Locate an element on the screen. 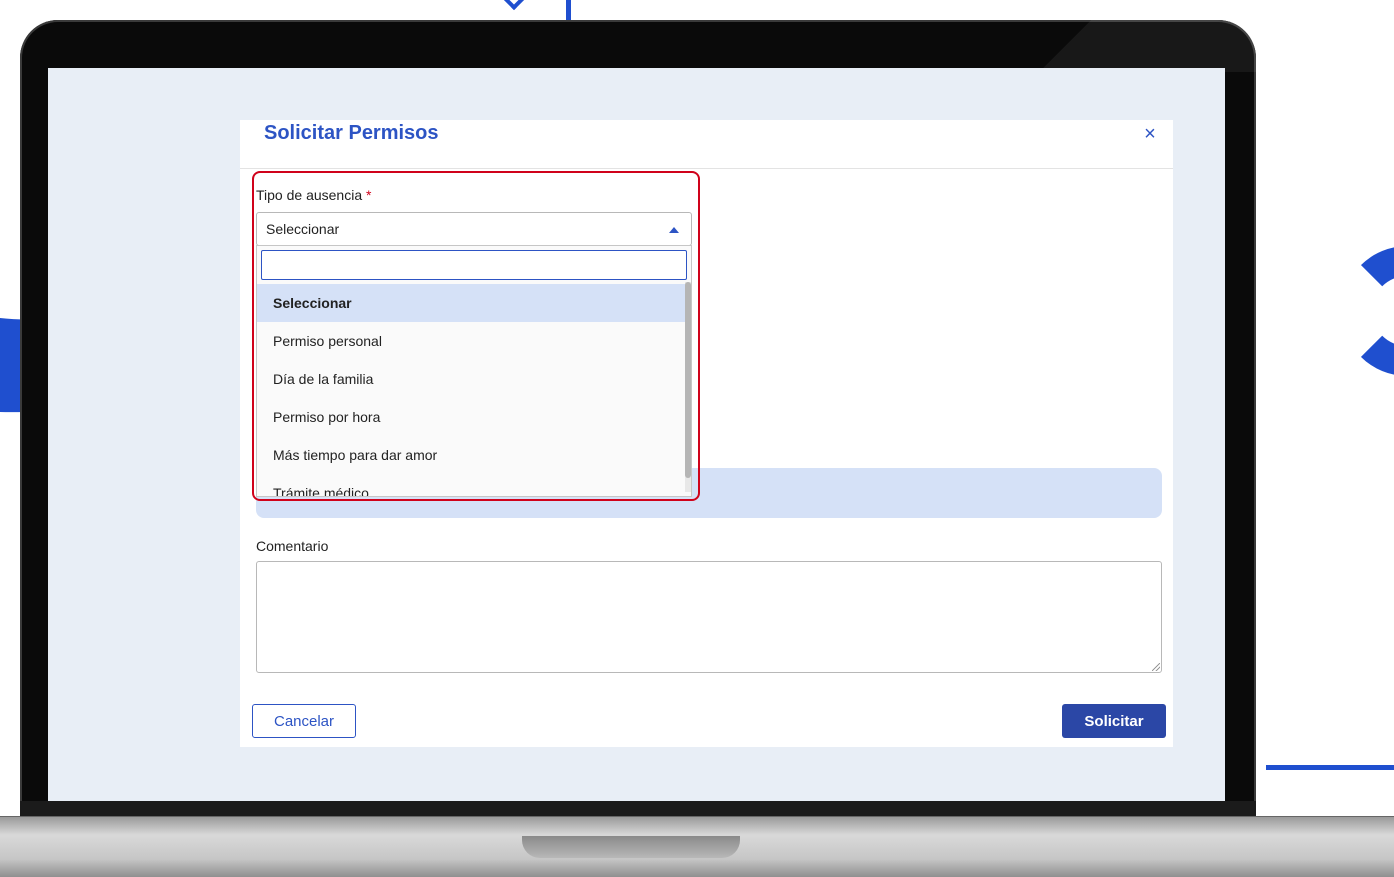  comment-label: Comentario is located at coordinates (292, 546).